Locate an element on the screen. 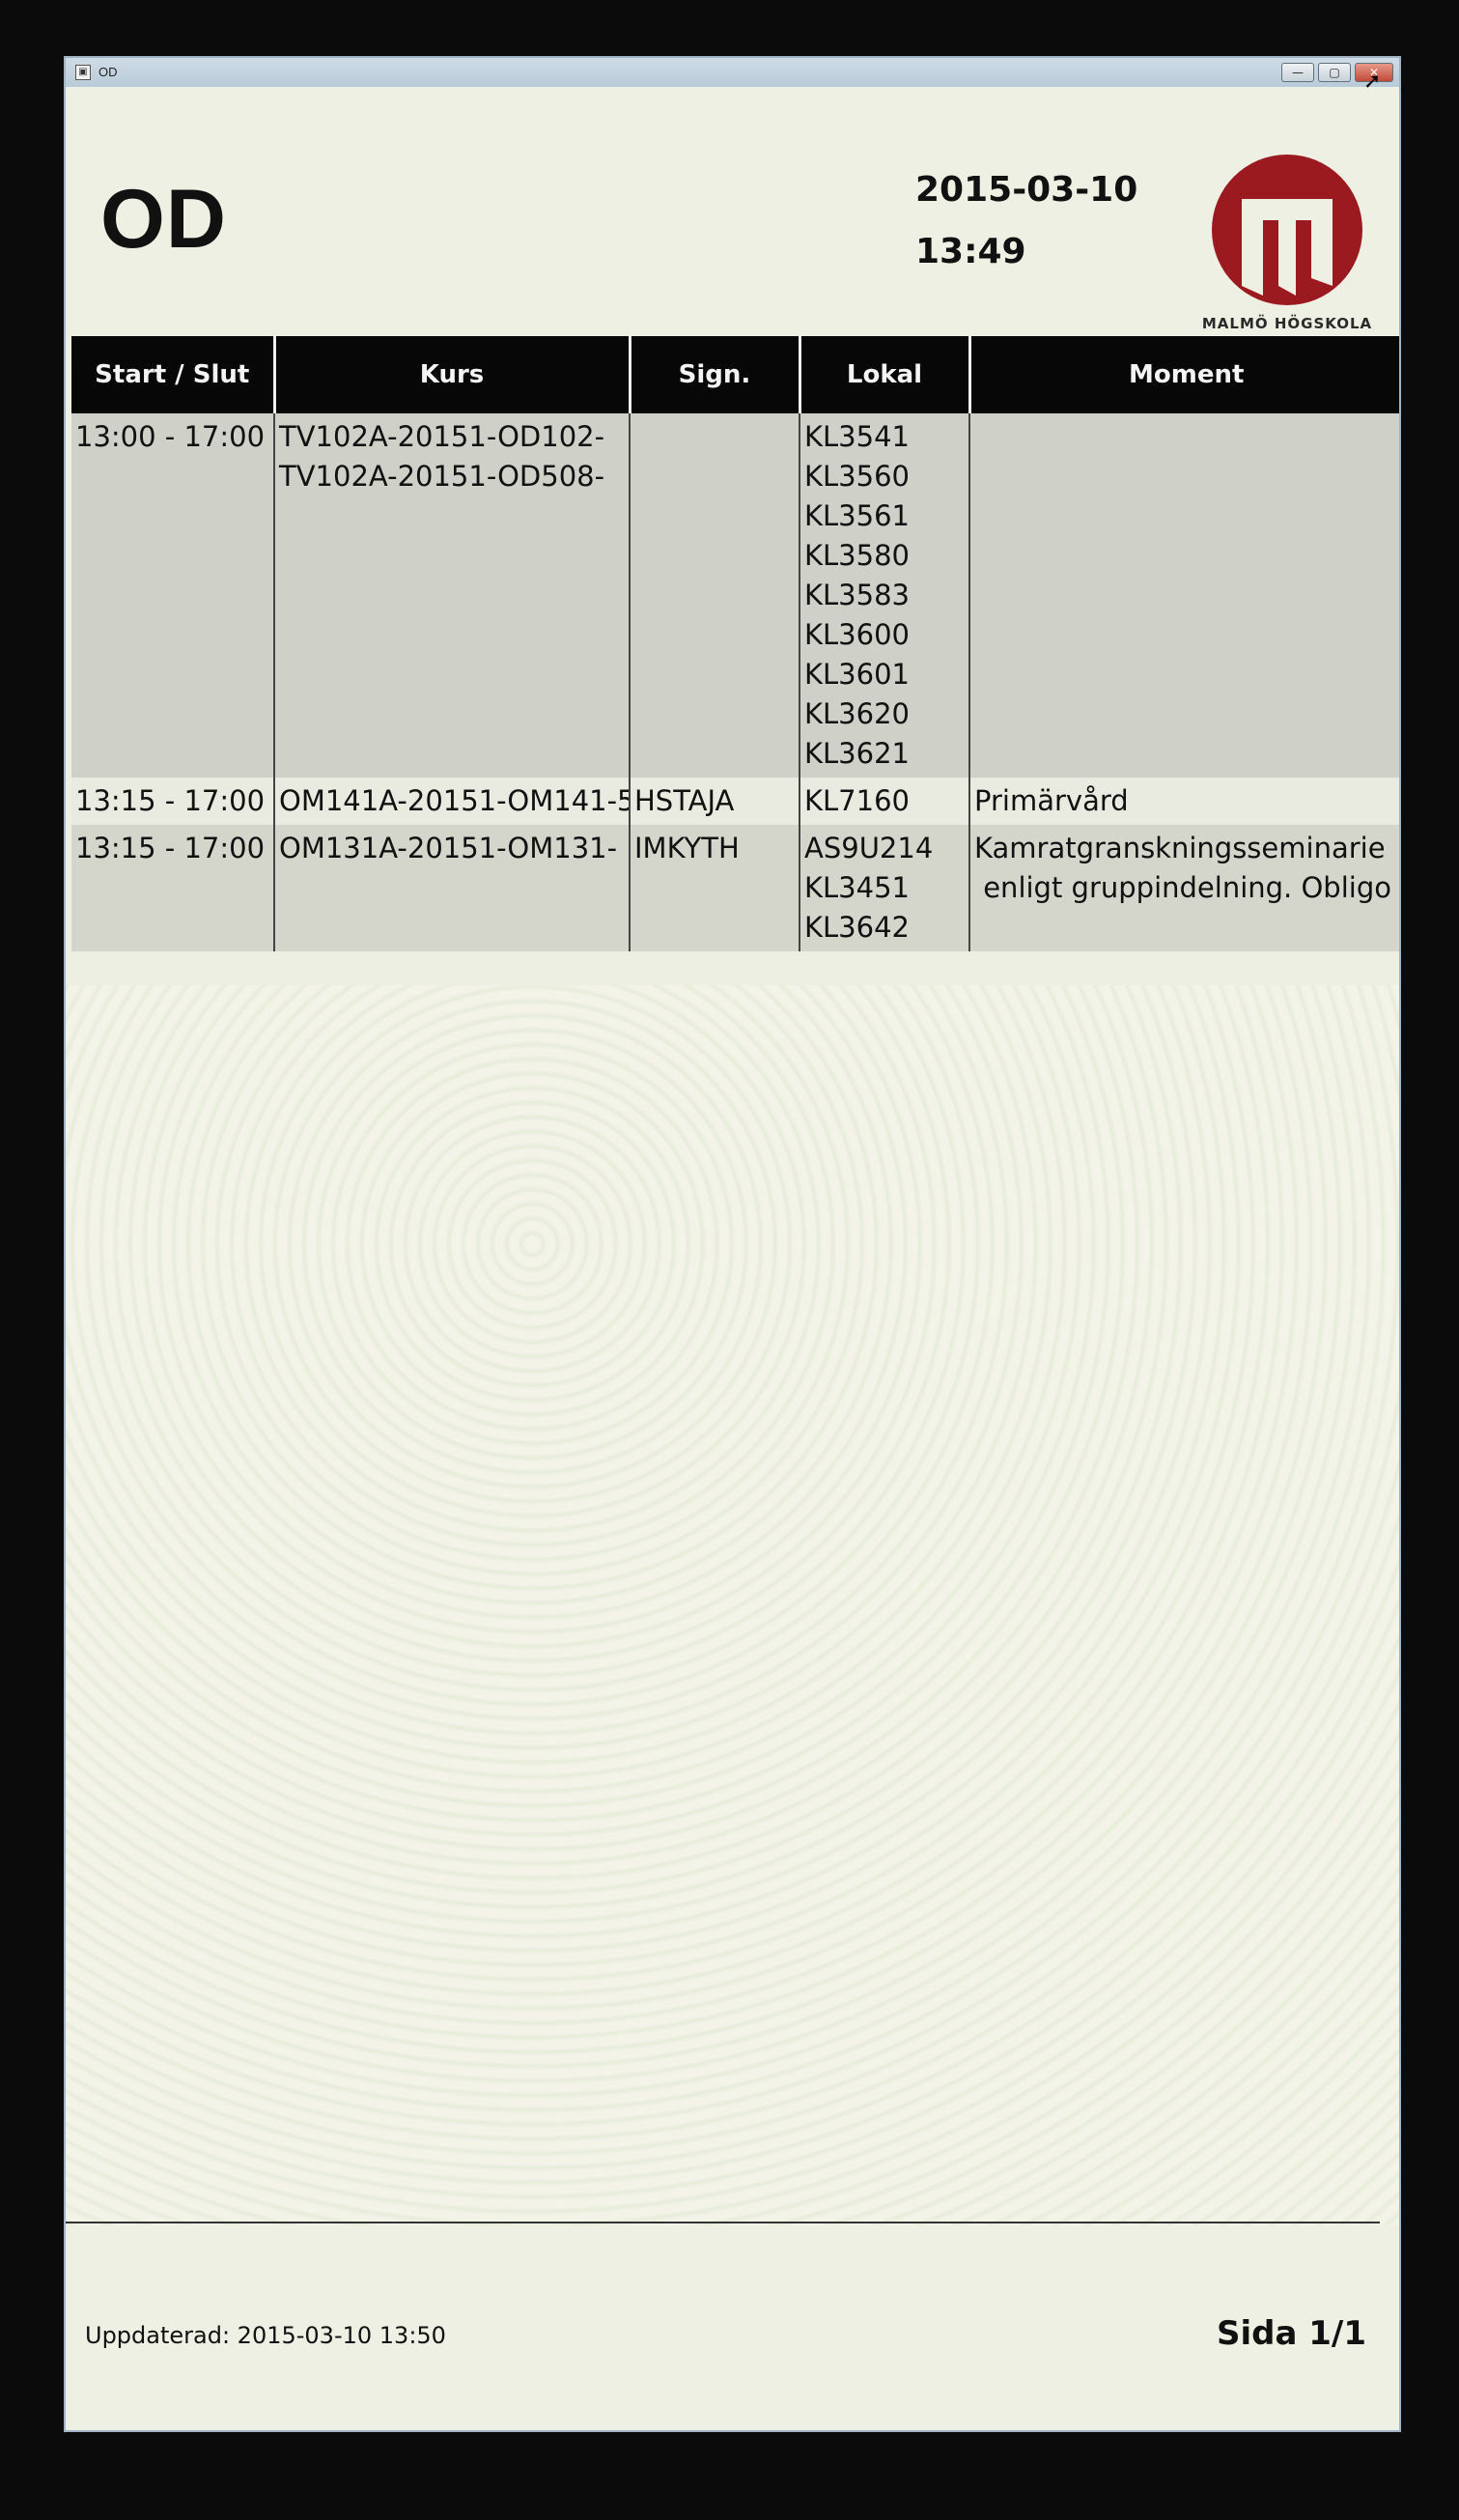  maximize-icon: ▢ is located at coordinates (1334, 72).